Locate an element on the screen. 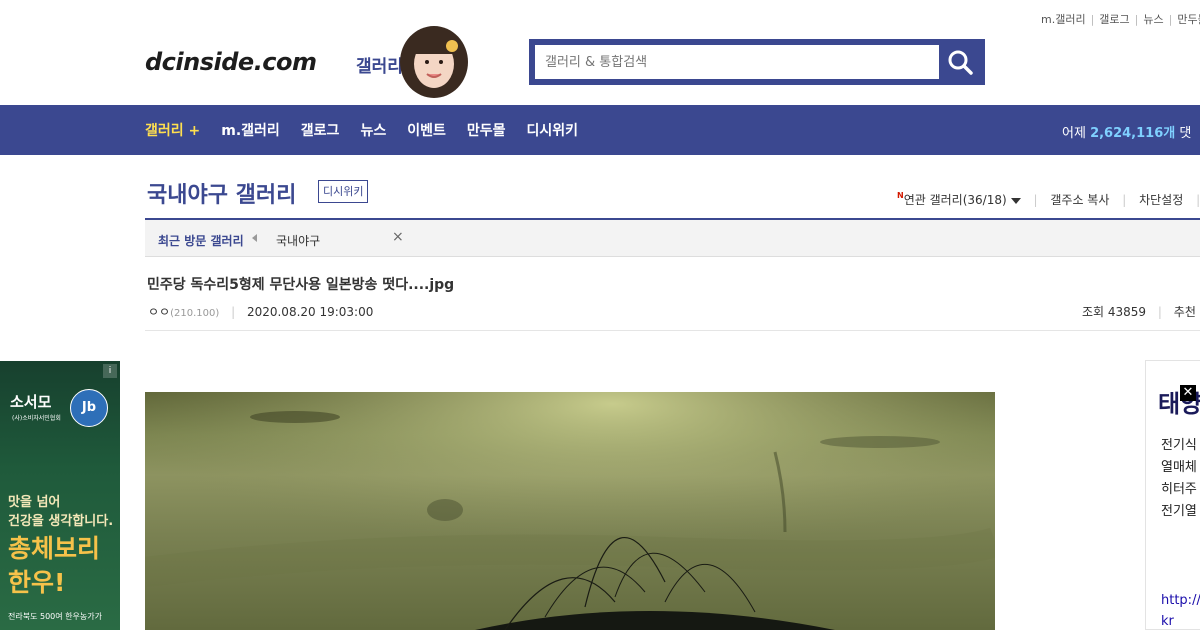  ad-right-text: 전기열 is located at coordinates (1179, 511).